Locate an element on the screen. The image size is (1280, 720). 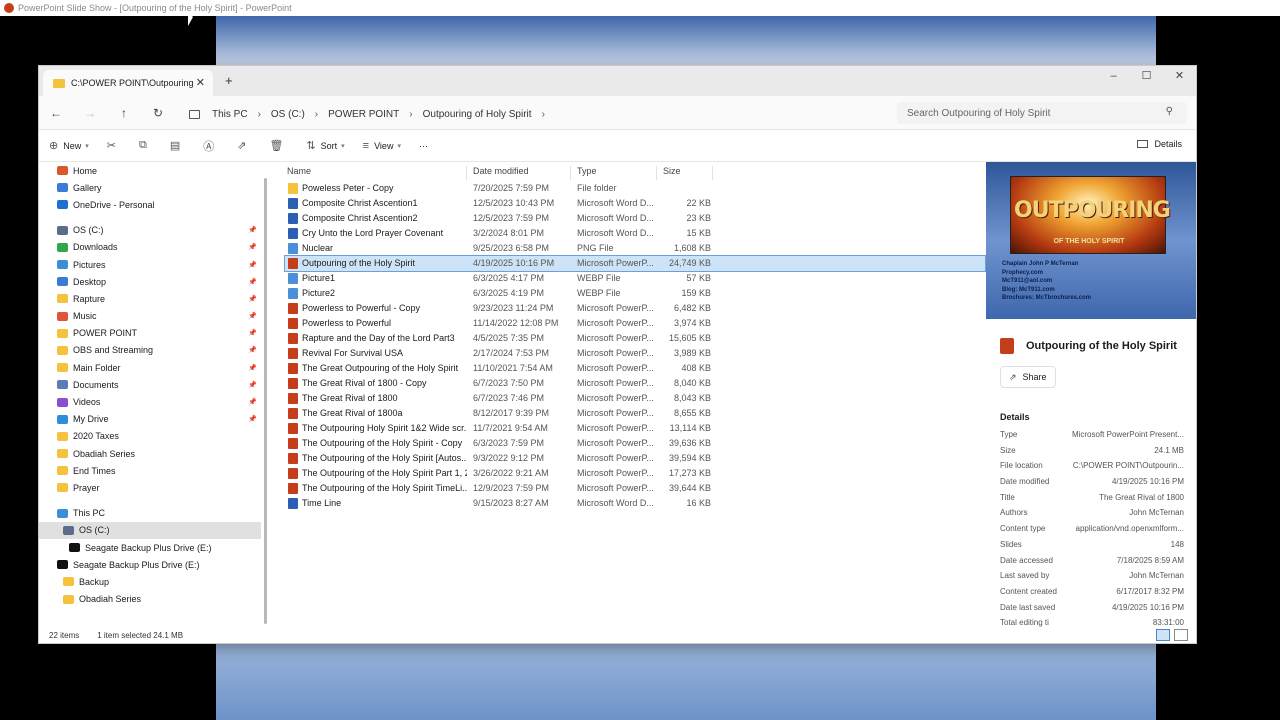
column-name: Name is located at coordinates (376, 173).